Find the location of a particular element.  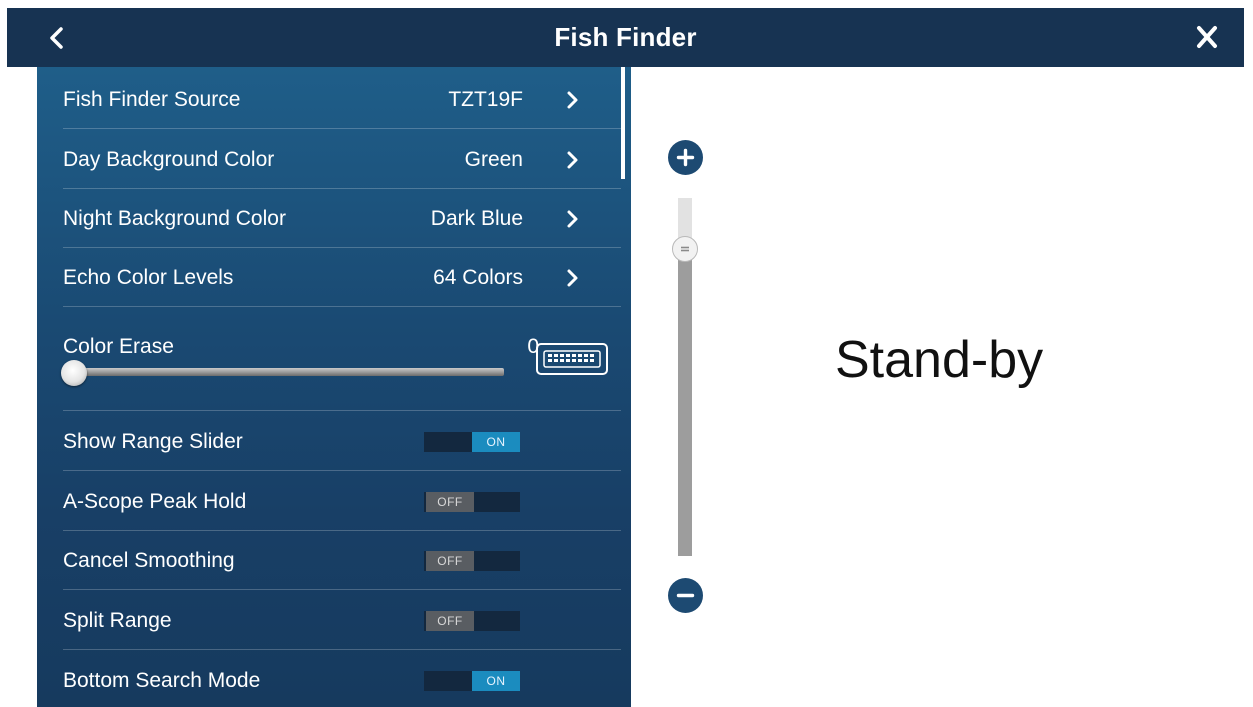

plus-icon is located at coordinates (685, 157).